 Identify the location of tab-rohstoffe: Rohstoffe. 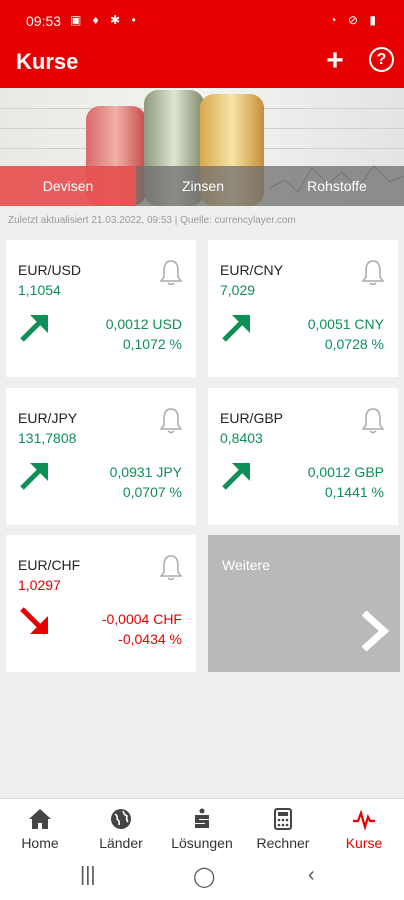
(337, 186).